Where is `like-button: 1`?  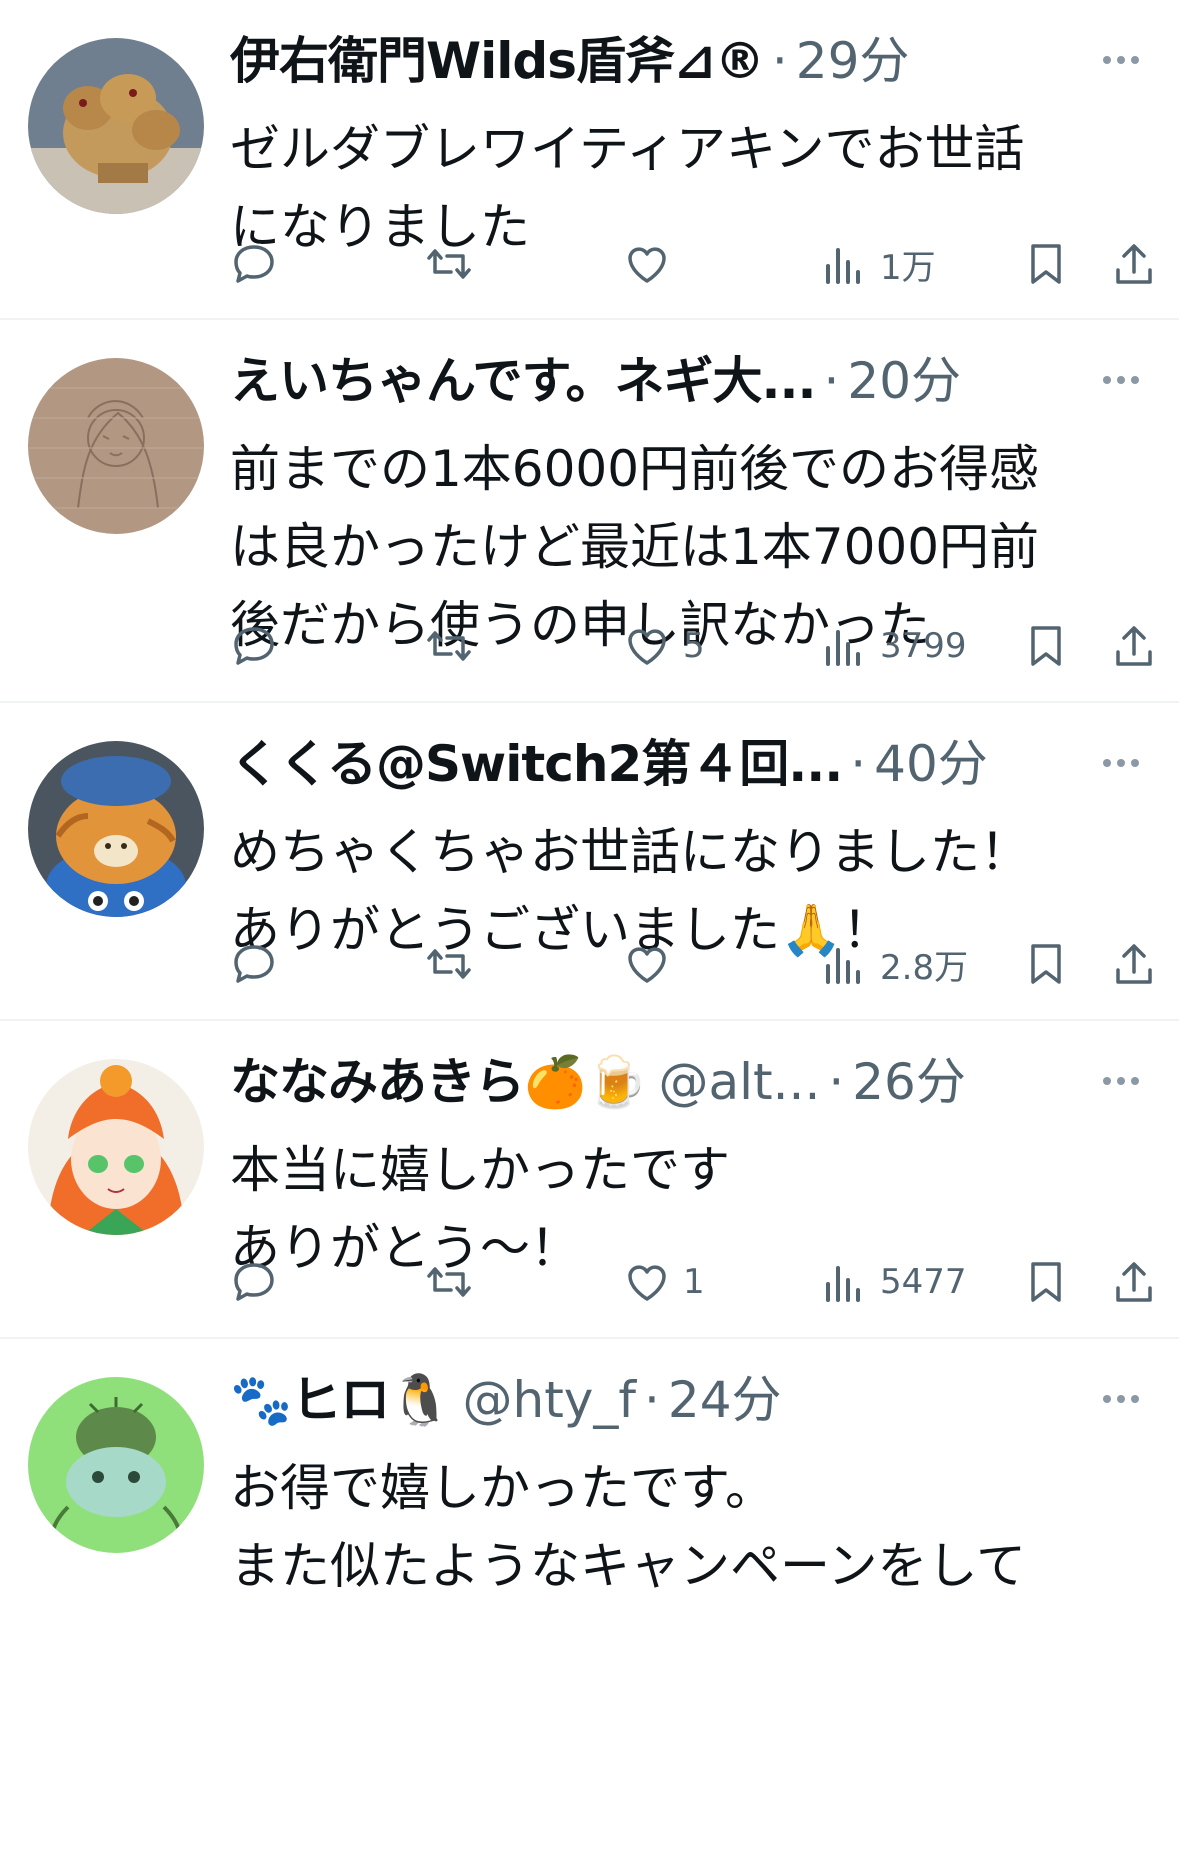 like-button: 1 is located at coordinates (664, 1282).